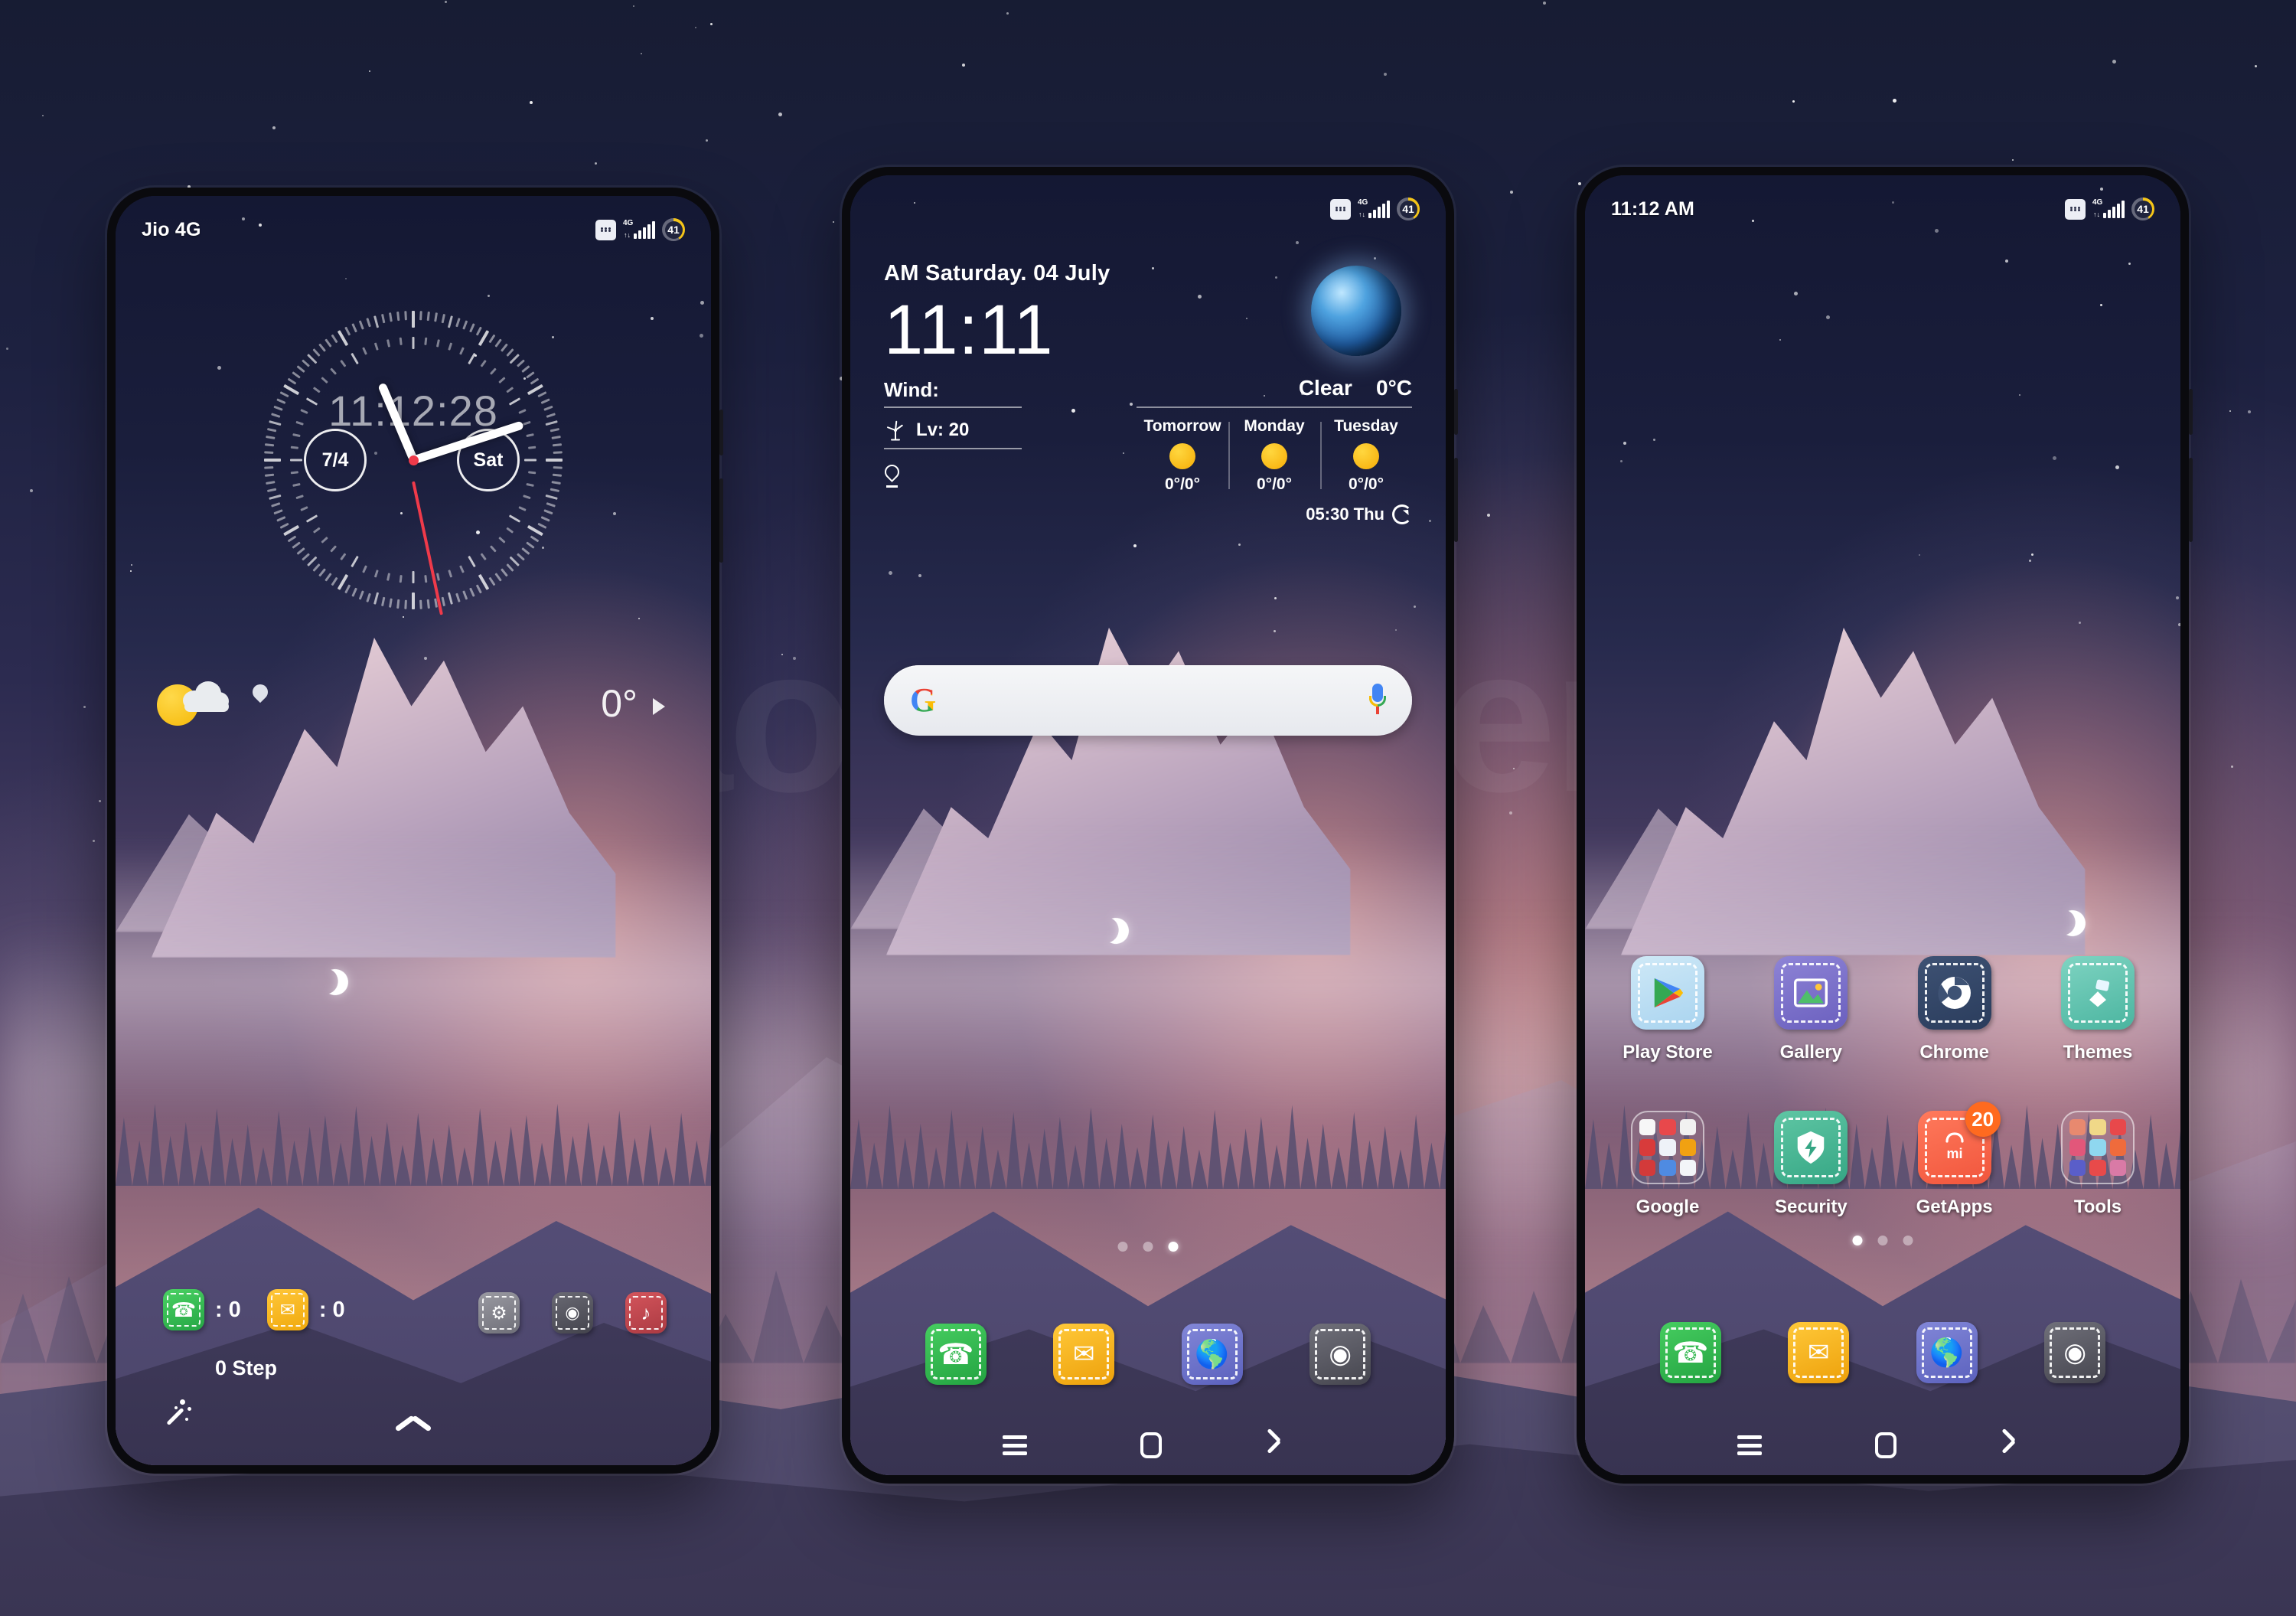 The width and height of the screenshot is (2296, 1616). What do you see at coordinates (1356, 311) in the screenshot?
I see `earth-globe-icon` at bounding box center [1356, 311].